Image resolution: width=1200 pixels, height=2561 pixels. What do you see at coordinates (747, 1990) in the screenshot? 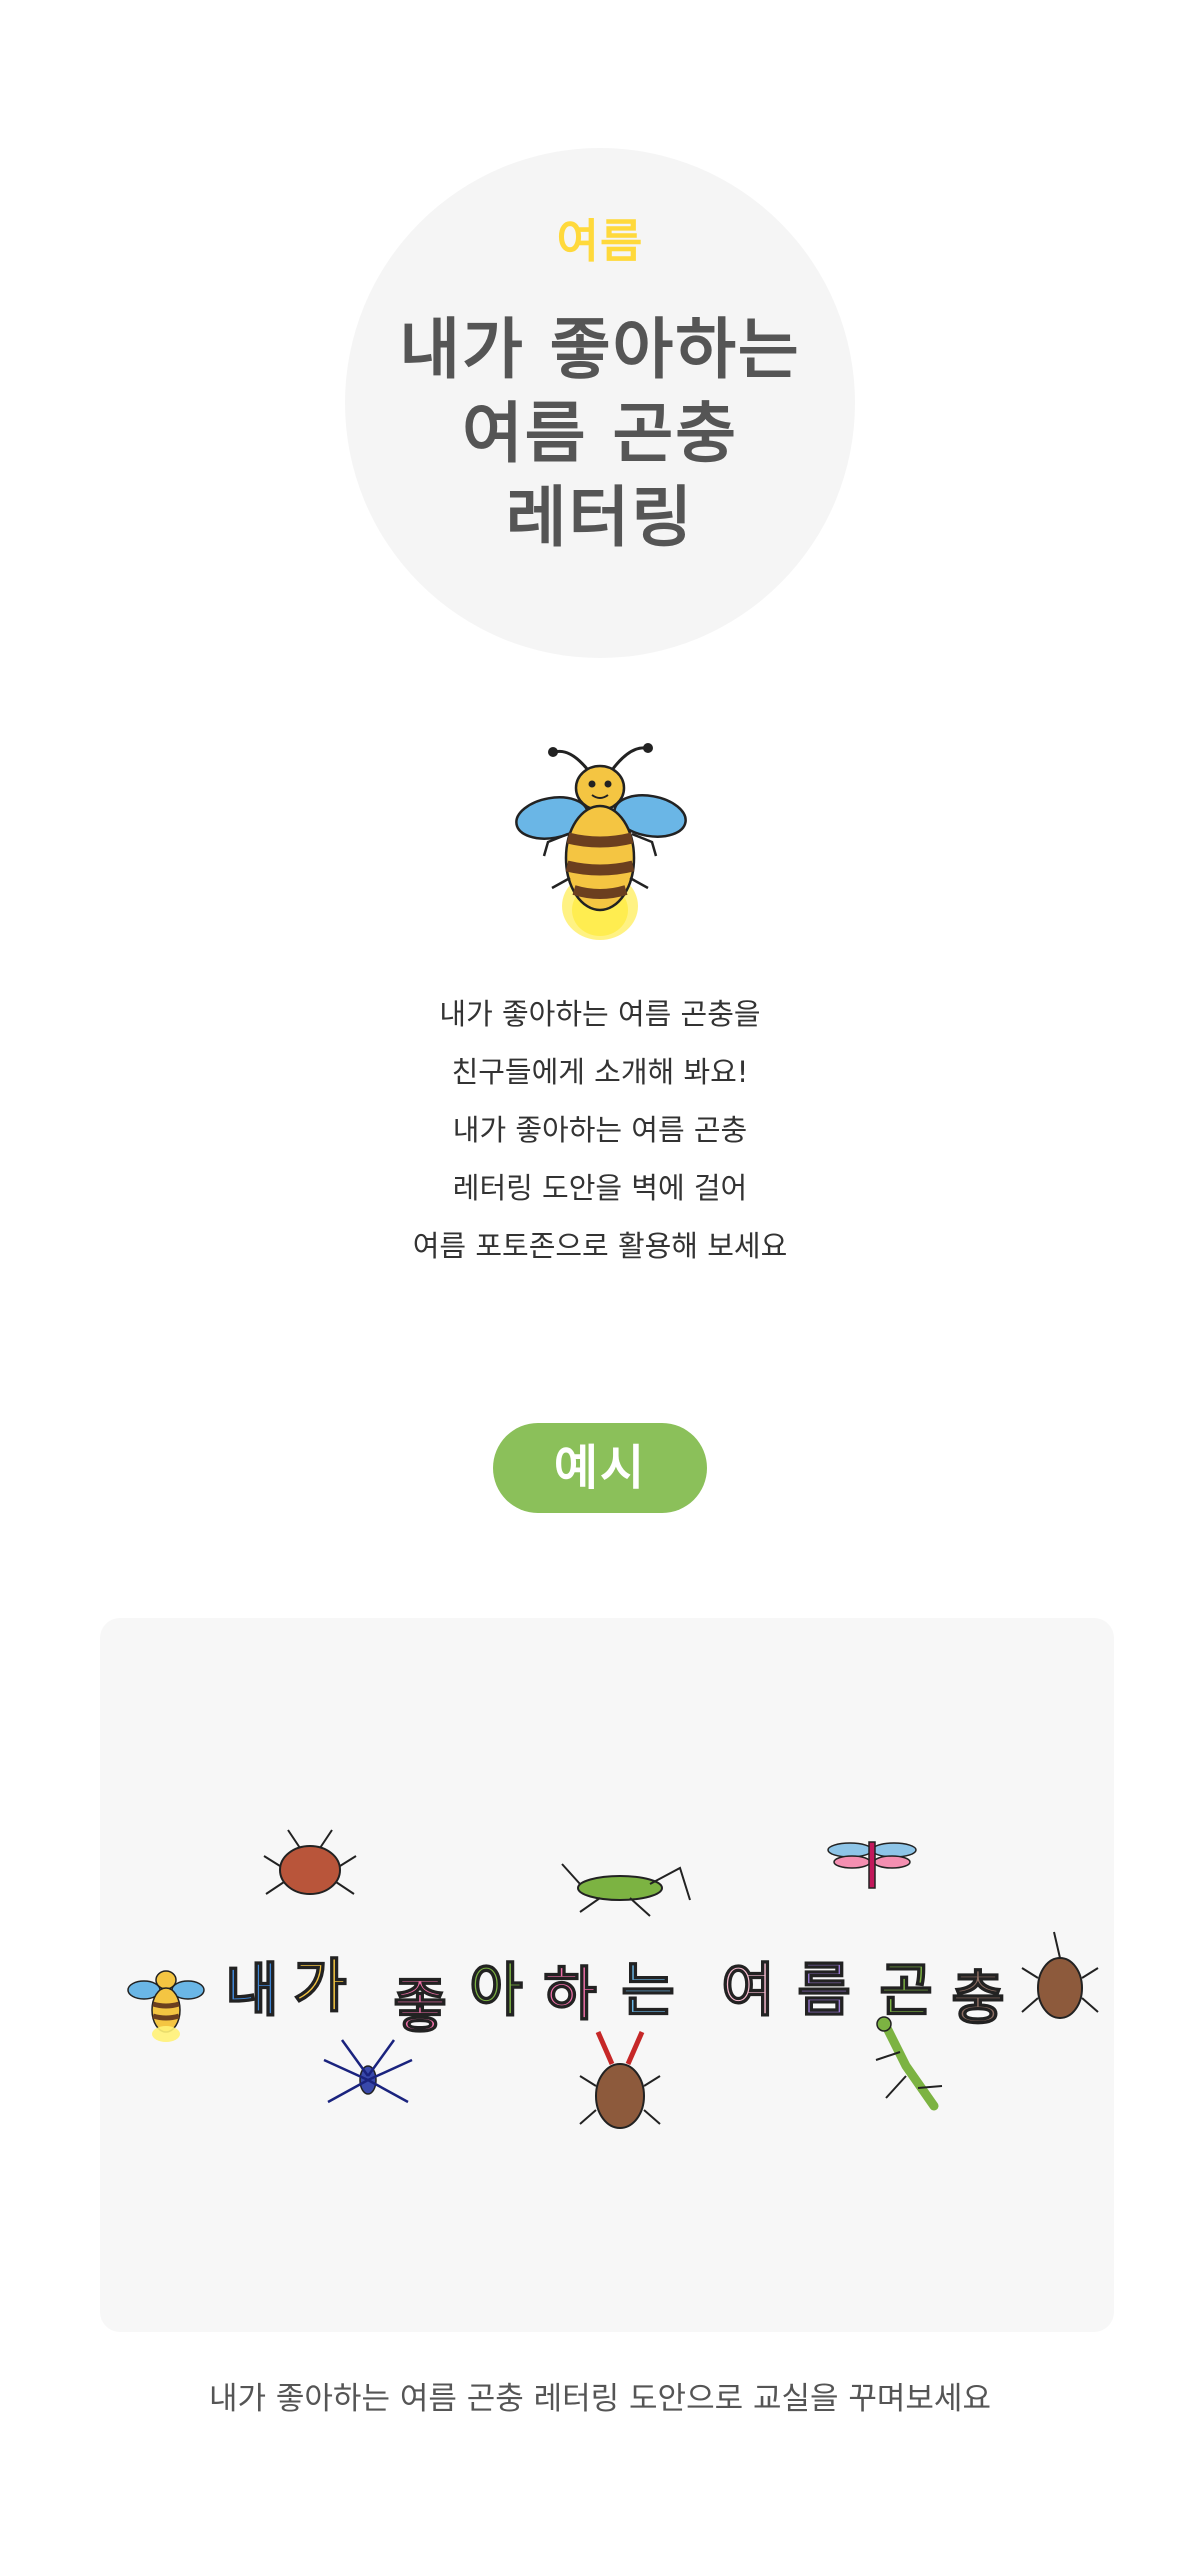
I see `lettering-char: 여` at bounding box center [747, 1990].